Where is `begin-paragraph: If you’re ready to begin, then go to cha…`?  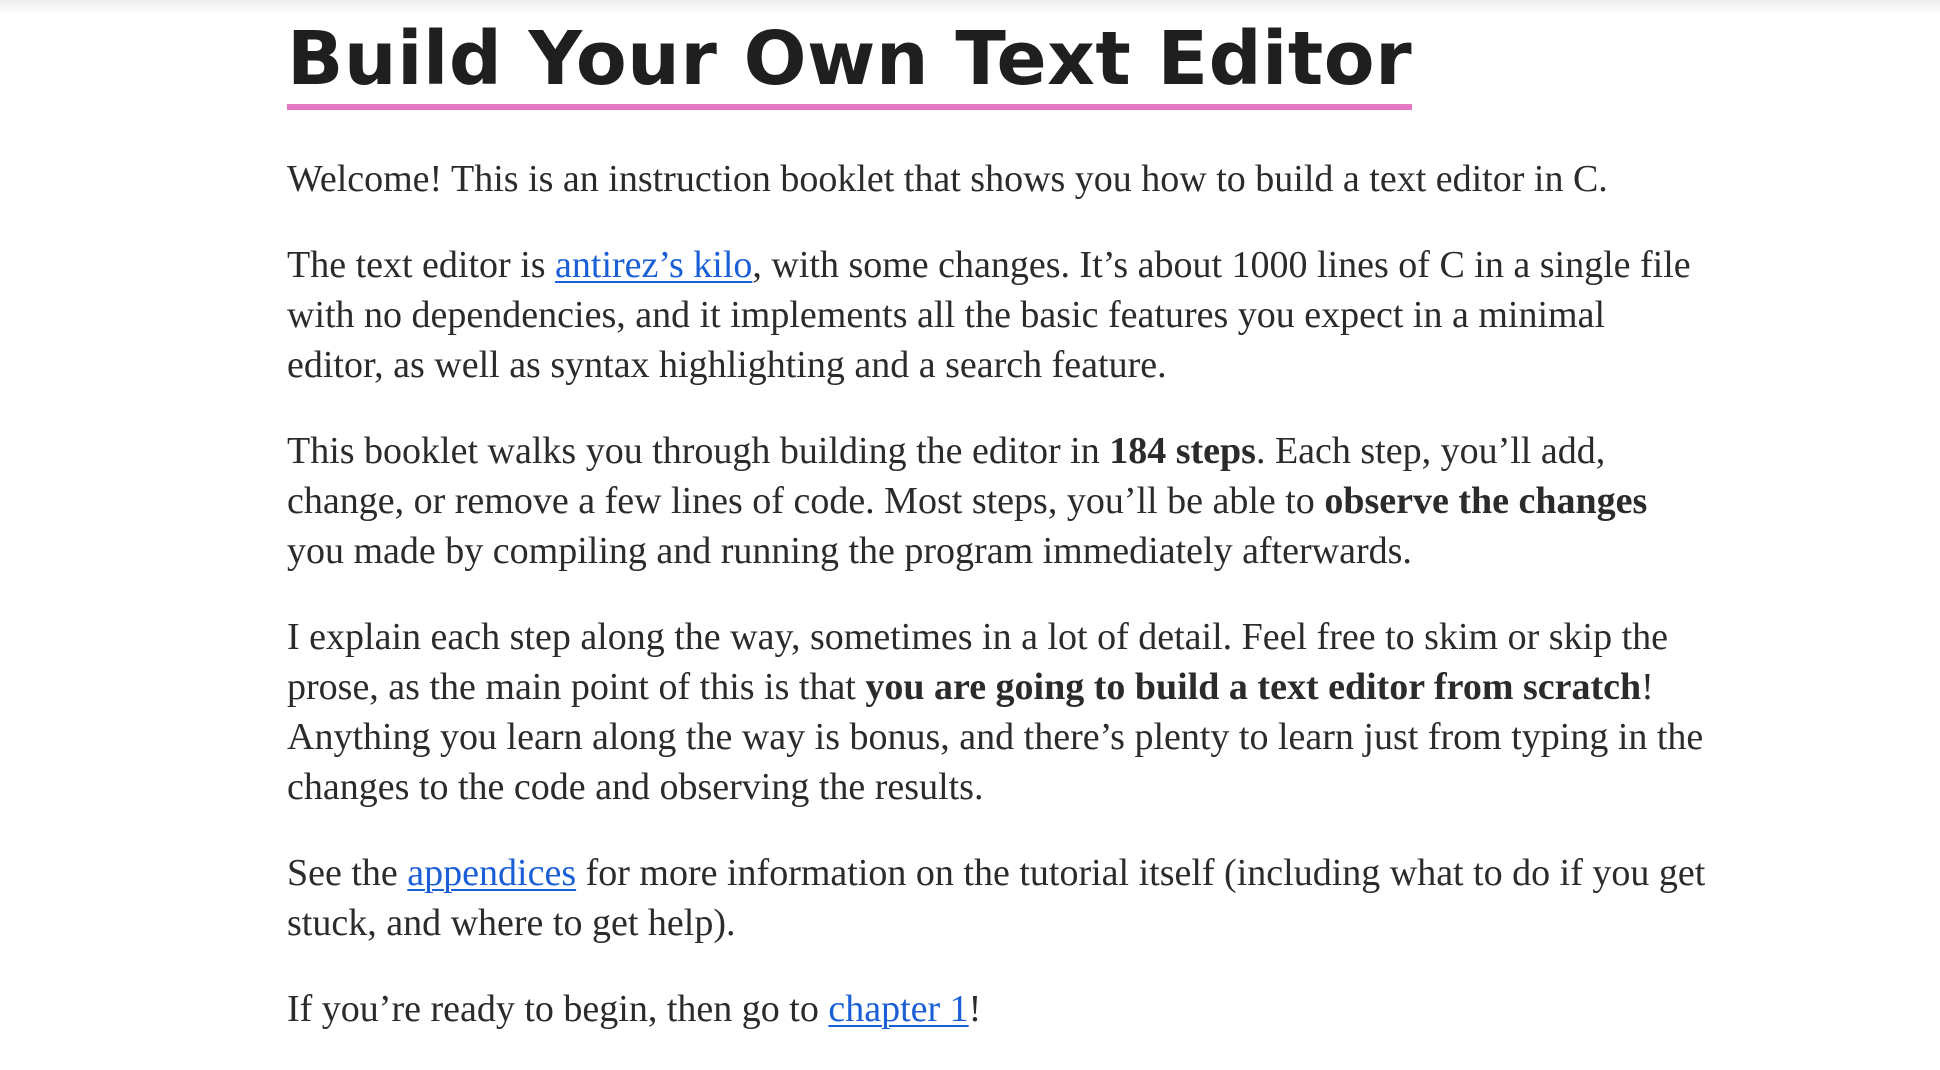 begin-paragraph: If you’re ready to begin, then go to cha… is located at coordinates (997, 1009).